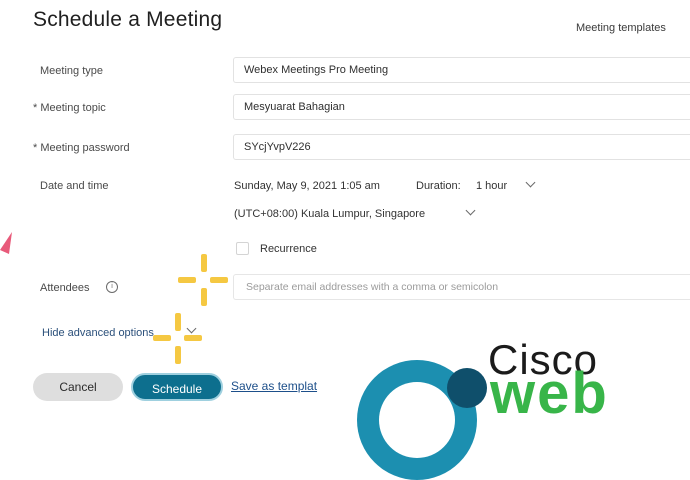 This screenshot has width=690, height=480. I want to click on save-as-template-link: Save as templat, so click(283, 386).